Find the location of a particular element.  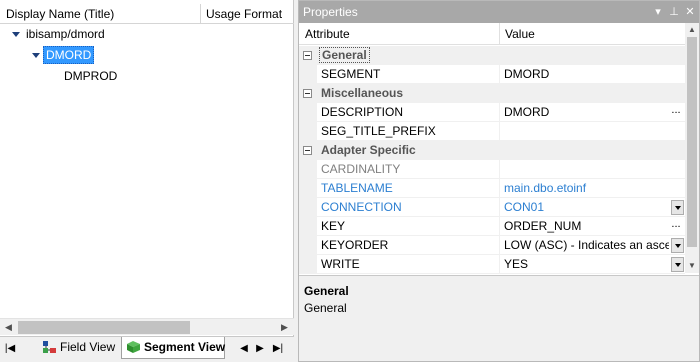

property-value-cell: YES is located at coordinates (592, 264).